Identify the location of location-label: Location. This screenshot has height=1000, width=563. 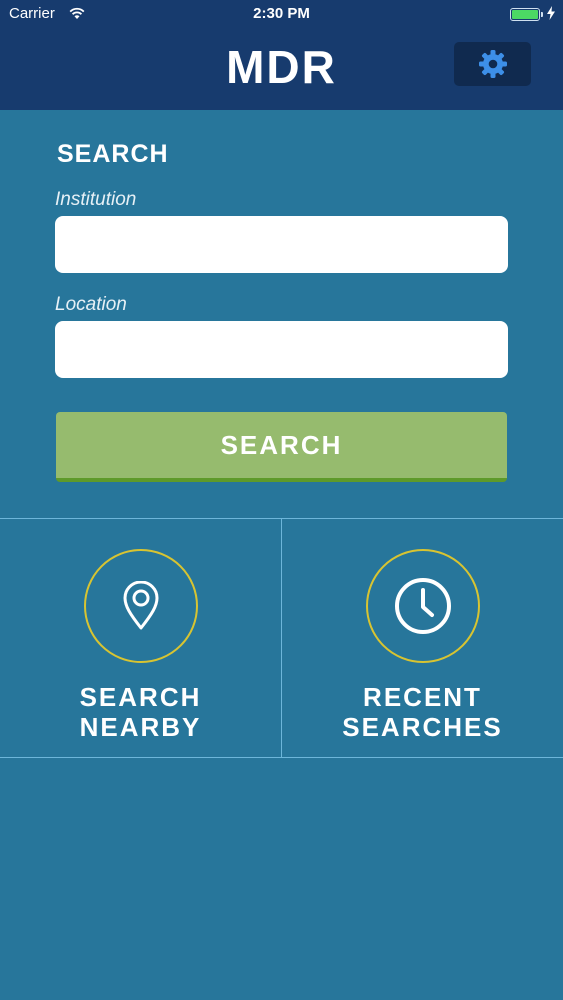
(91, 304).